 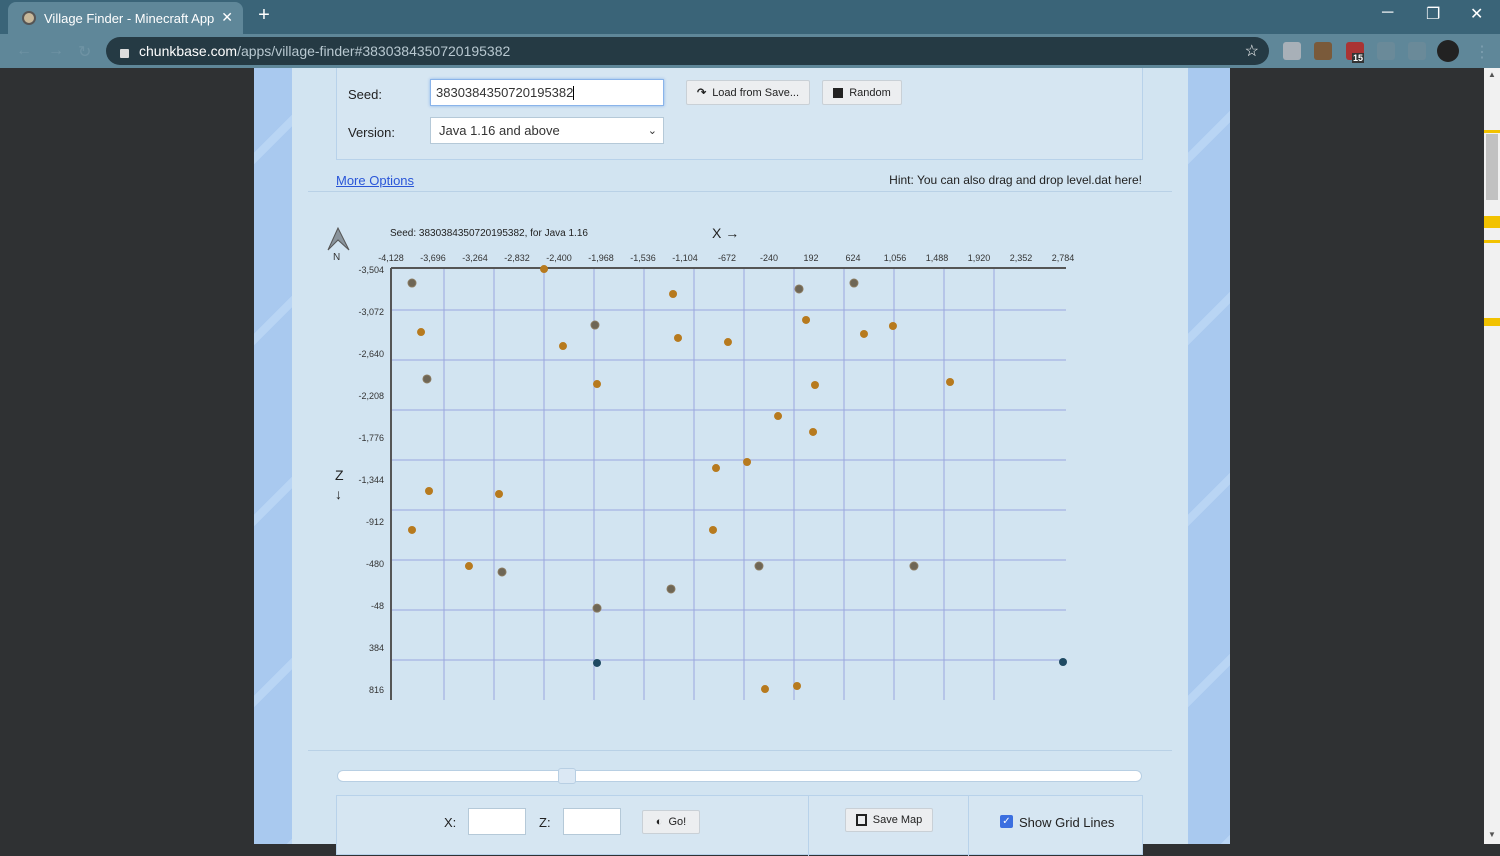 I want to click on z-tick-label: -3,504, so click(x=371, y=270).